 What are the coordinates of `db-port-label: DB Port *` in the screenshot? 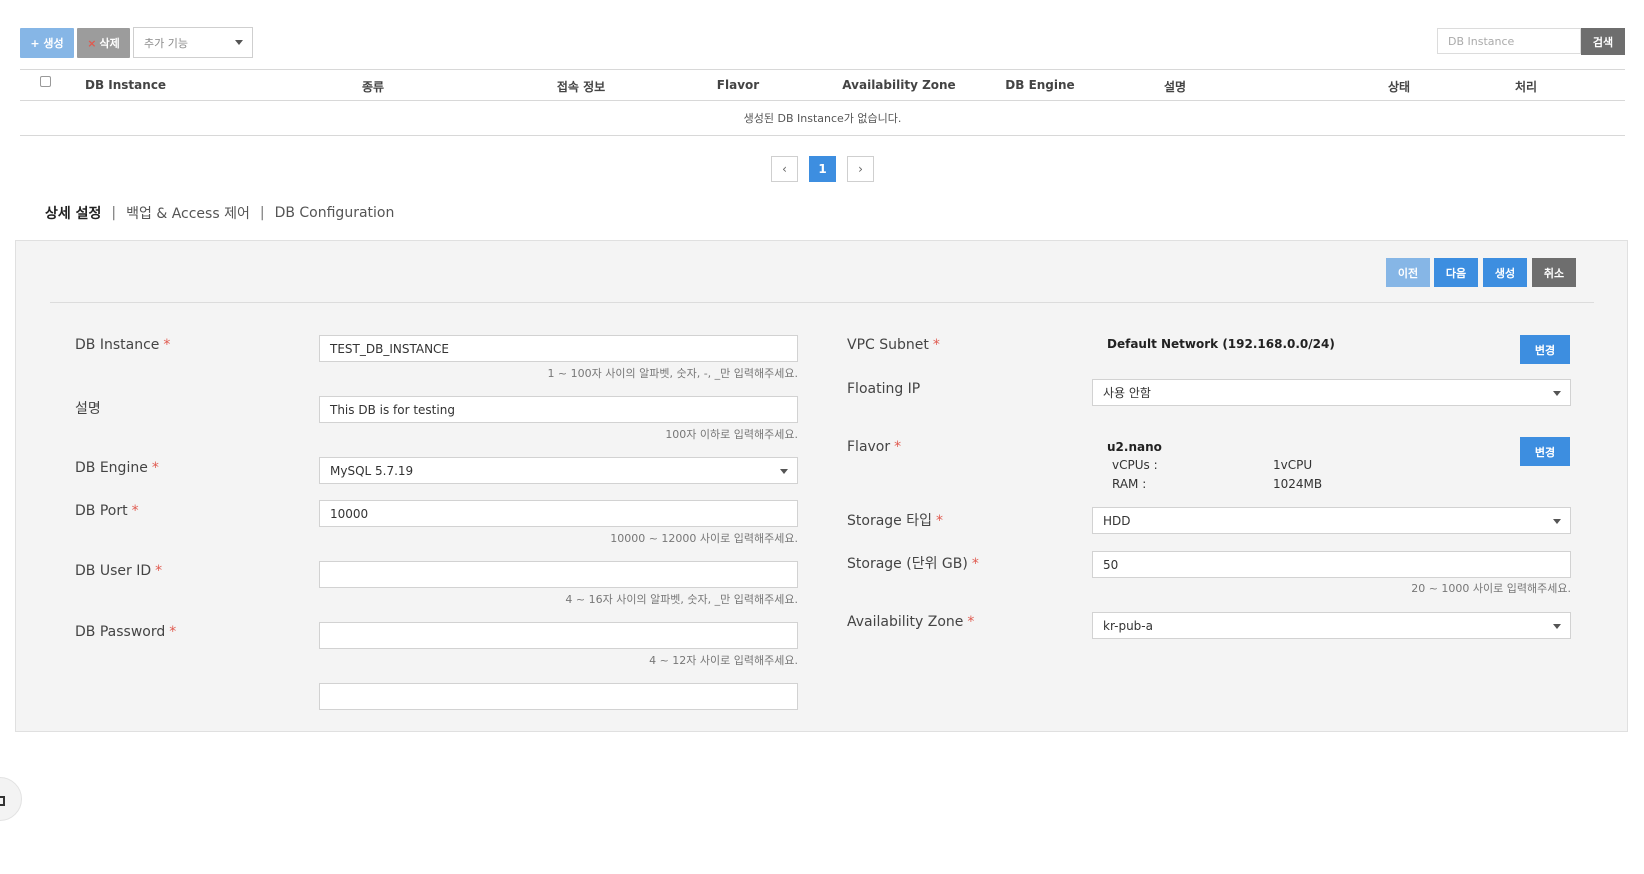 It's located at (107, 511).